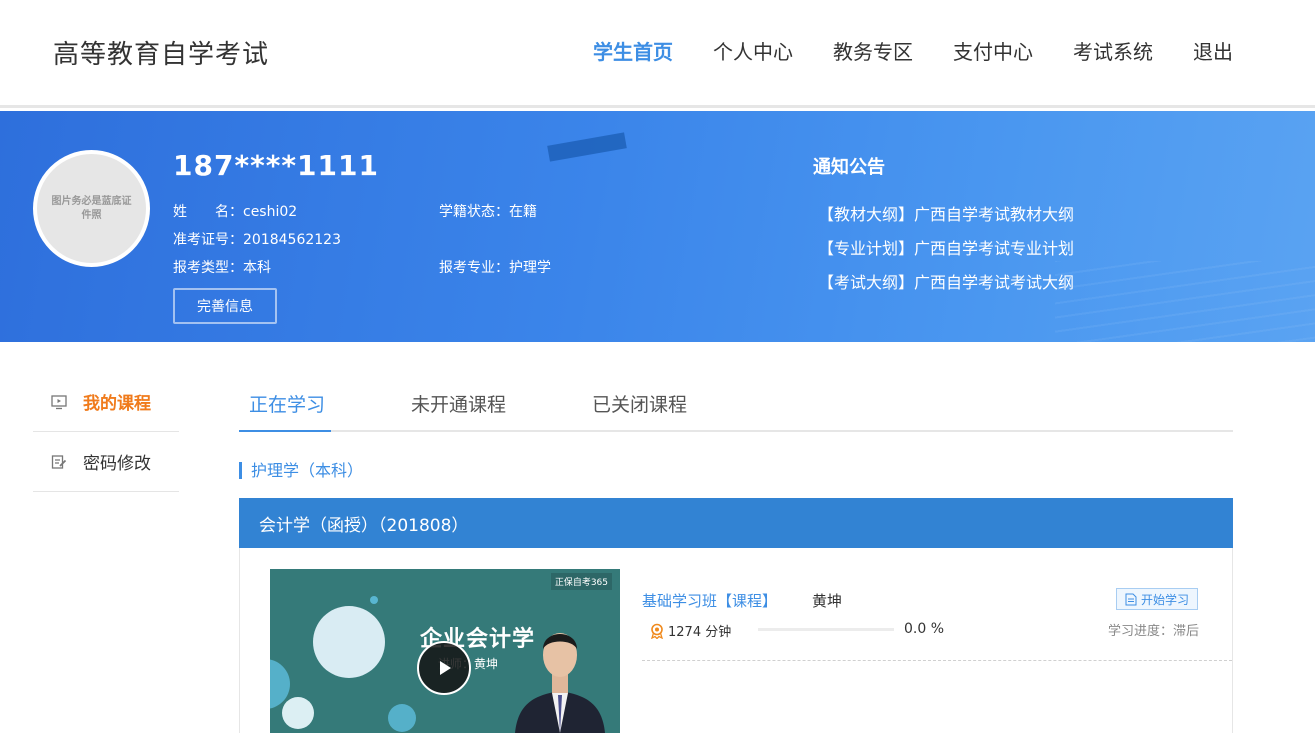 The height and width of the screenshot is (733, 1315). What do you see at coordinates (946, 247) in the screenshot?
I see `notice-item: 【专业计划】广西自学考试专业计划` at bounding box center [946, 247].